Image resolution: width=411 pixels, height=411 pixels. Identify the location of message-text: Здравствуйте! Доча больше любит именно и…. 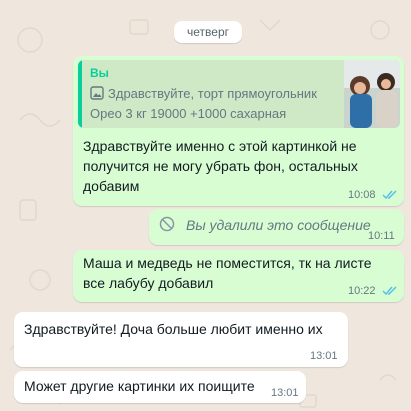
(173, 329).